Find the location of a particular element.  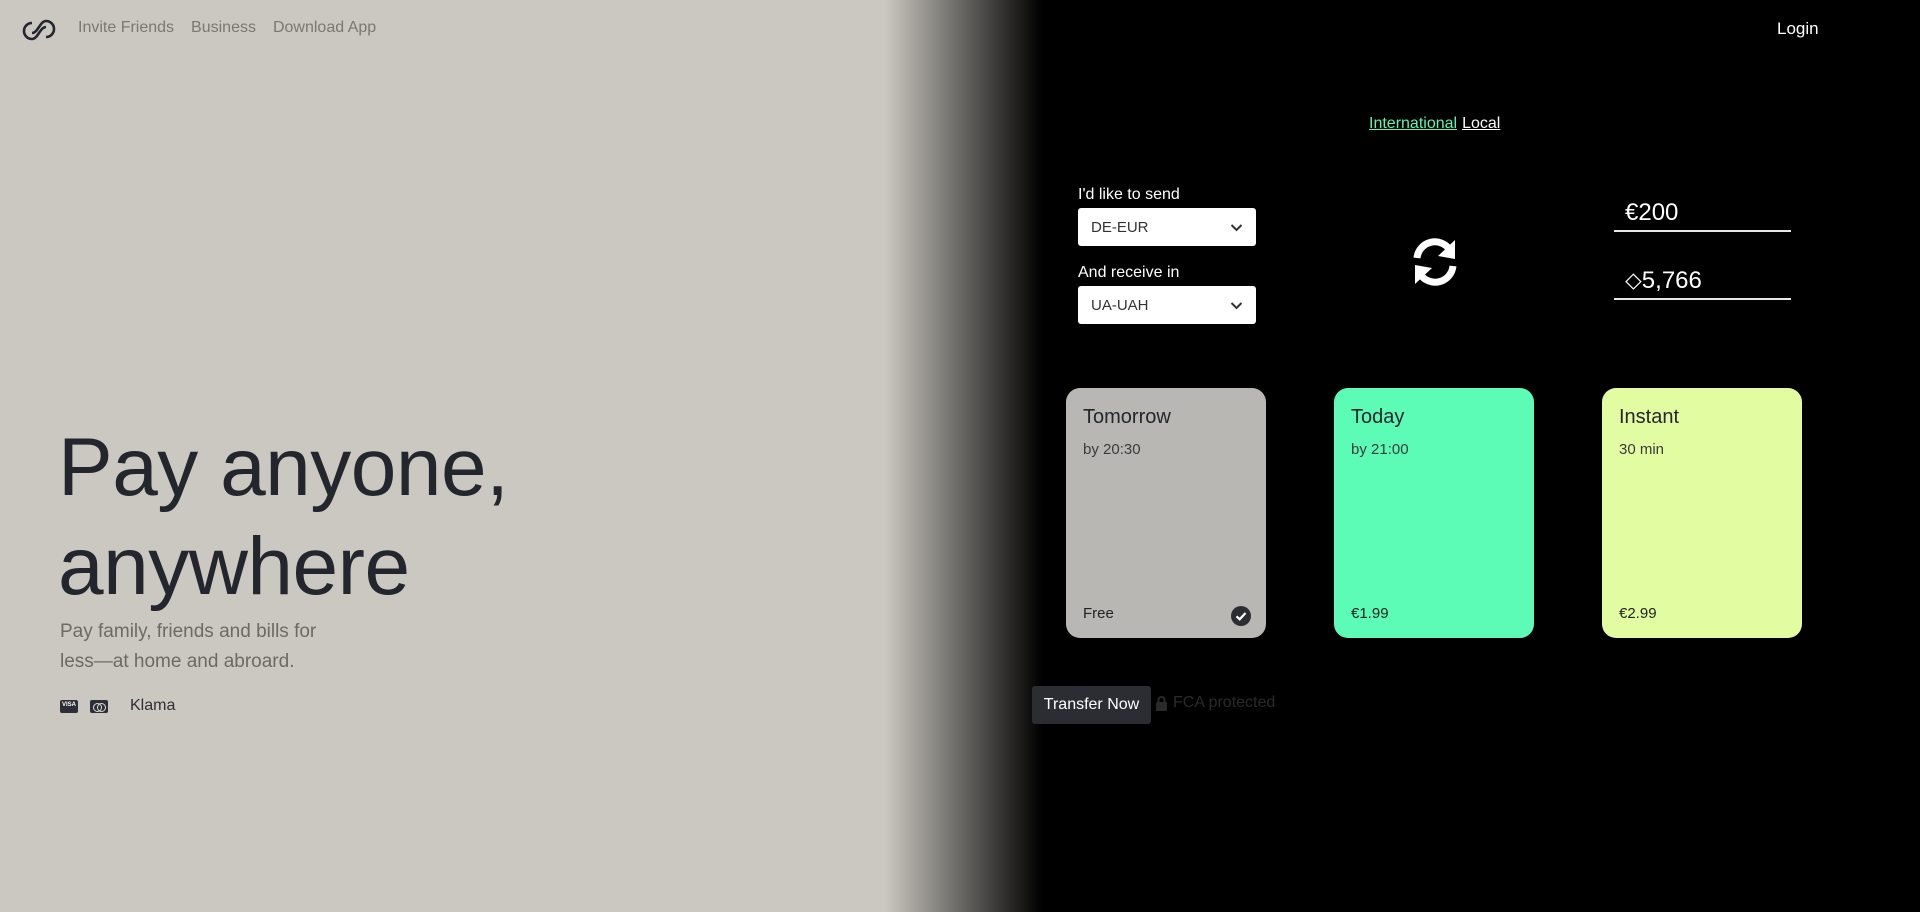

transfer-type-tabs: International Local is located at coordinates (1434, 124).